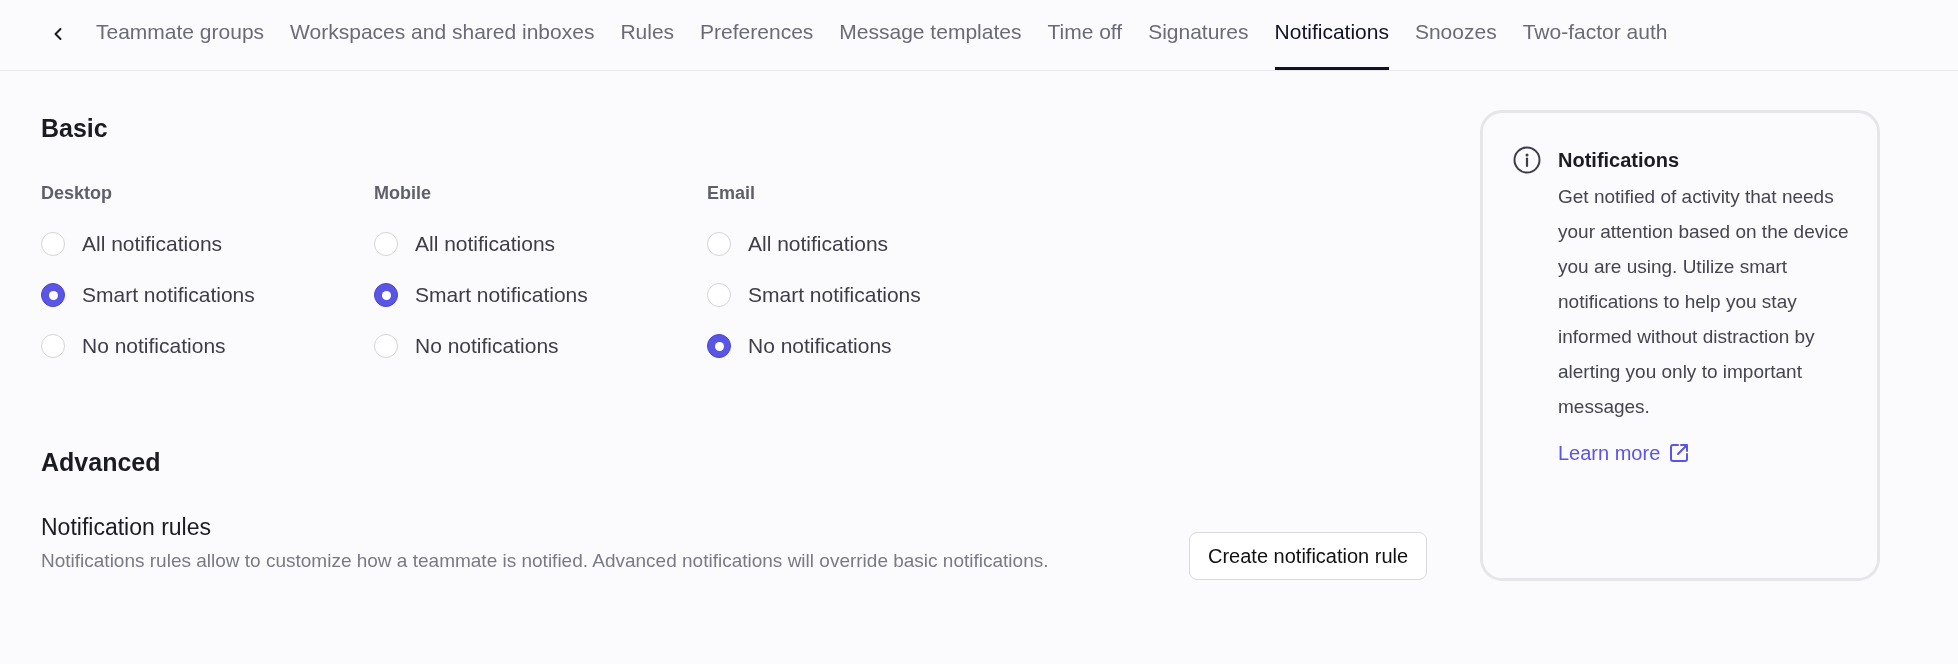 This screenshot has width=1958, height=664. What do you see at coordinates (180, 42) in the screenshot?
I see `tab: Teammate groups` at bounding box center [180, 42].